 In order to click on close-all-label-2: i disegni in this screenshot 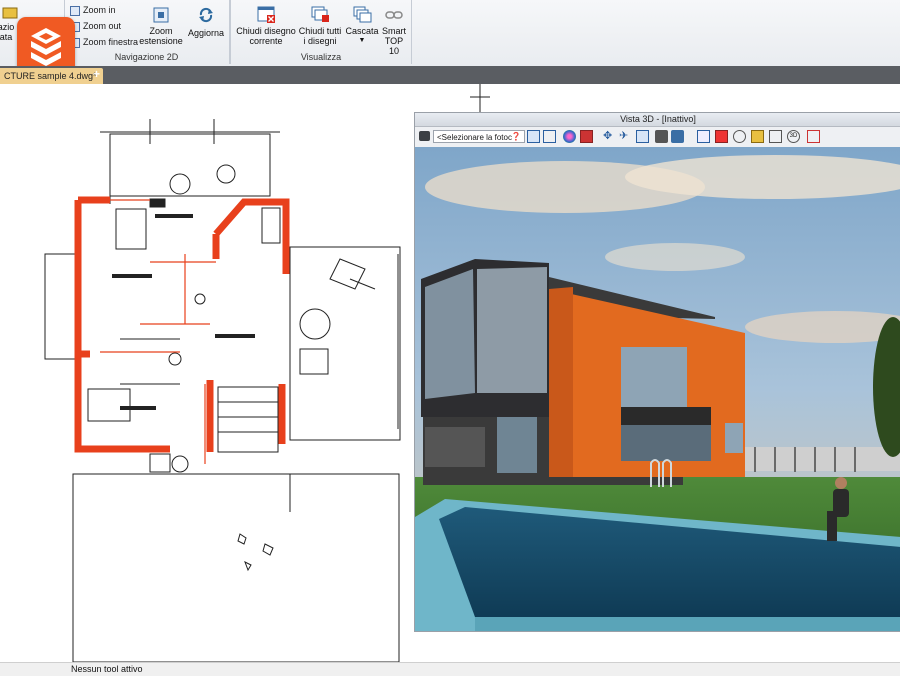, I will do `click(320, 41)`.